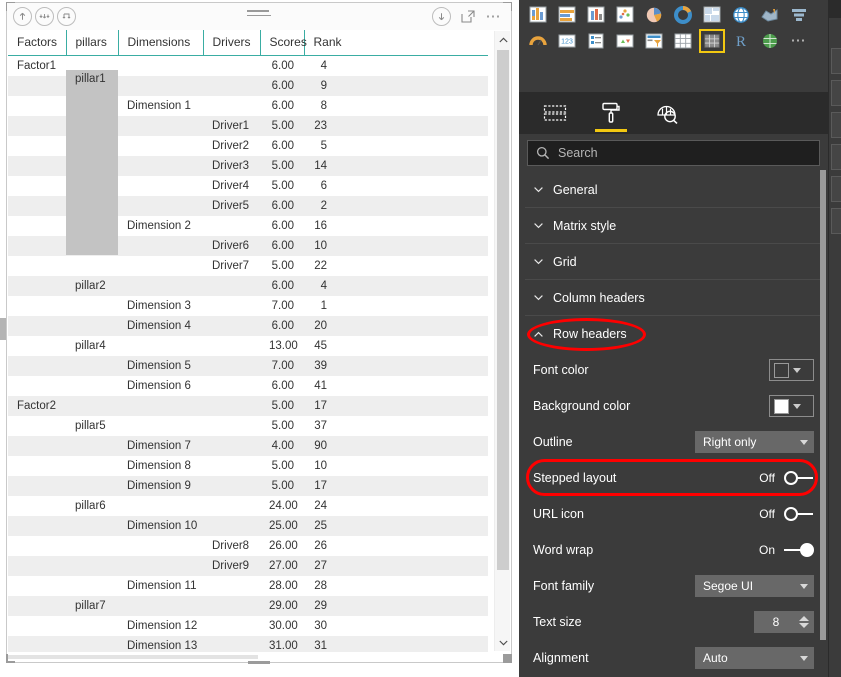  I want to click on column-header-factors: Factors, so click(37, 43).